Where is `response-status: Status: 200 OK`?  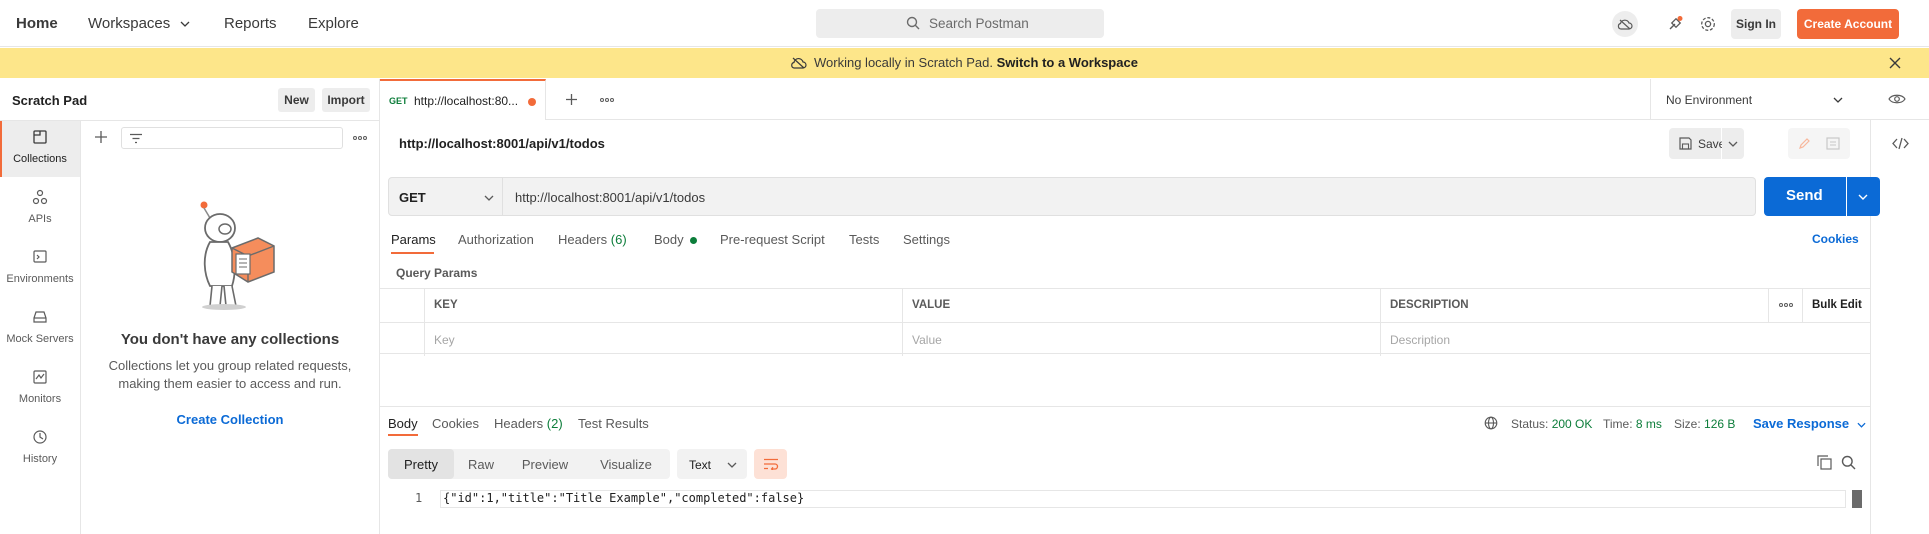
response-status: Status: 200 OK is located at coordinates (1551, 424).